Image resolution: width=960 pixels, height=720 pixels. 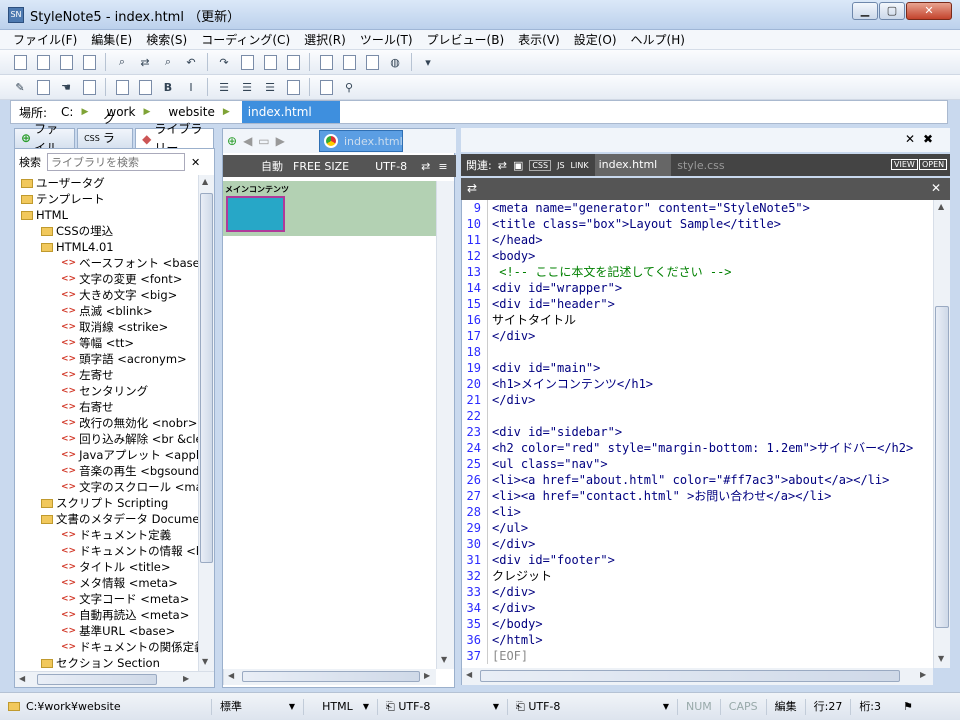 I want to click on code-line: 20 <h1>メインコンテンツ</h1>, so click(x=697, y=384).